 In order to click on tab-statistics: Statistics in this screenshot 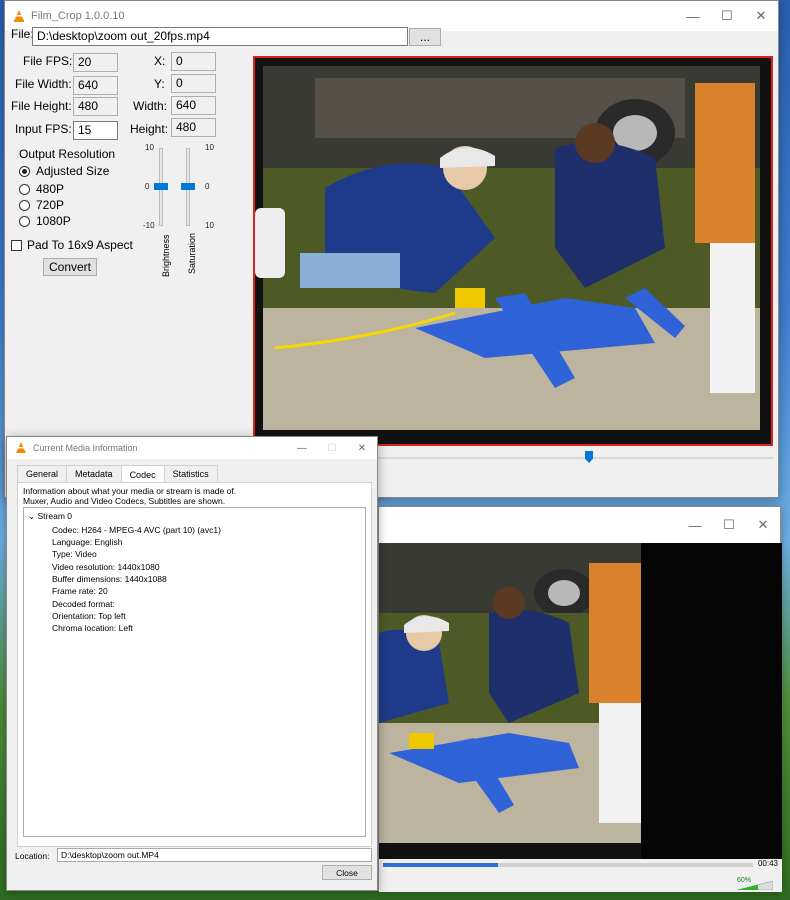, I will do `click(190, 474)`.